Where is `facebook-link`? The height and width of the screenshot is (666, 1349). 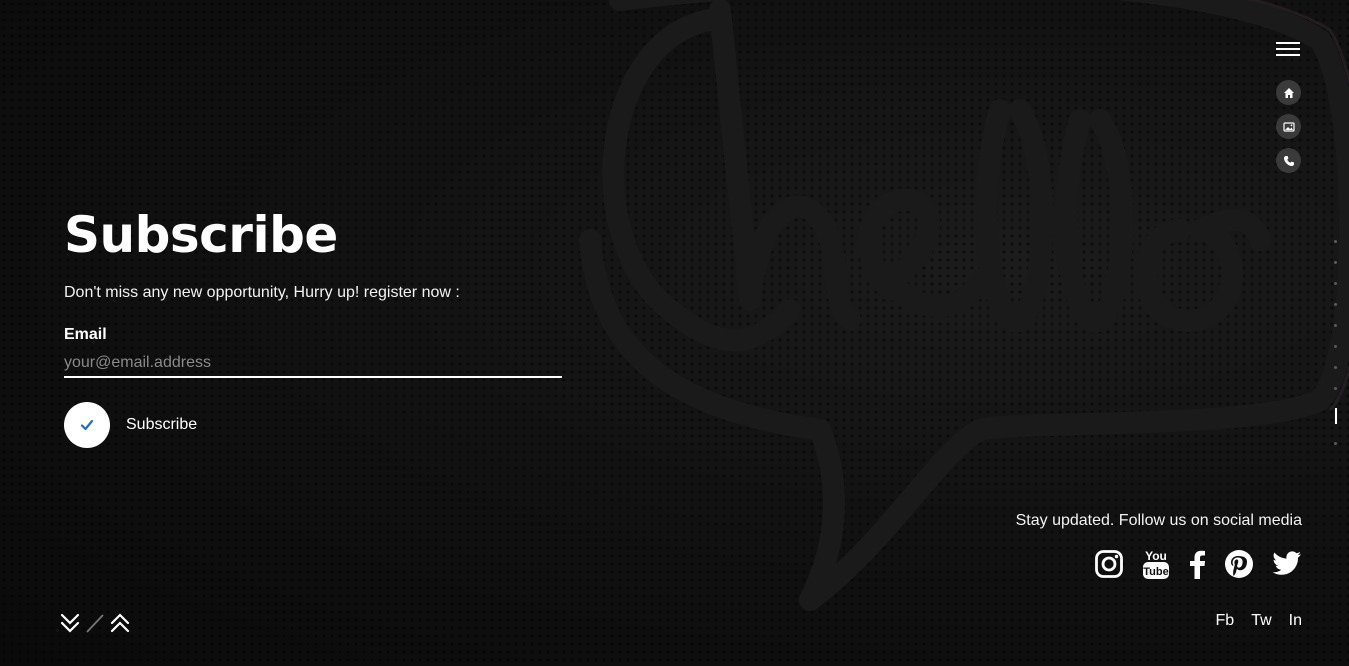
facebook-link is located at coordinates (1197, 564).